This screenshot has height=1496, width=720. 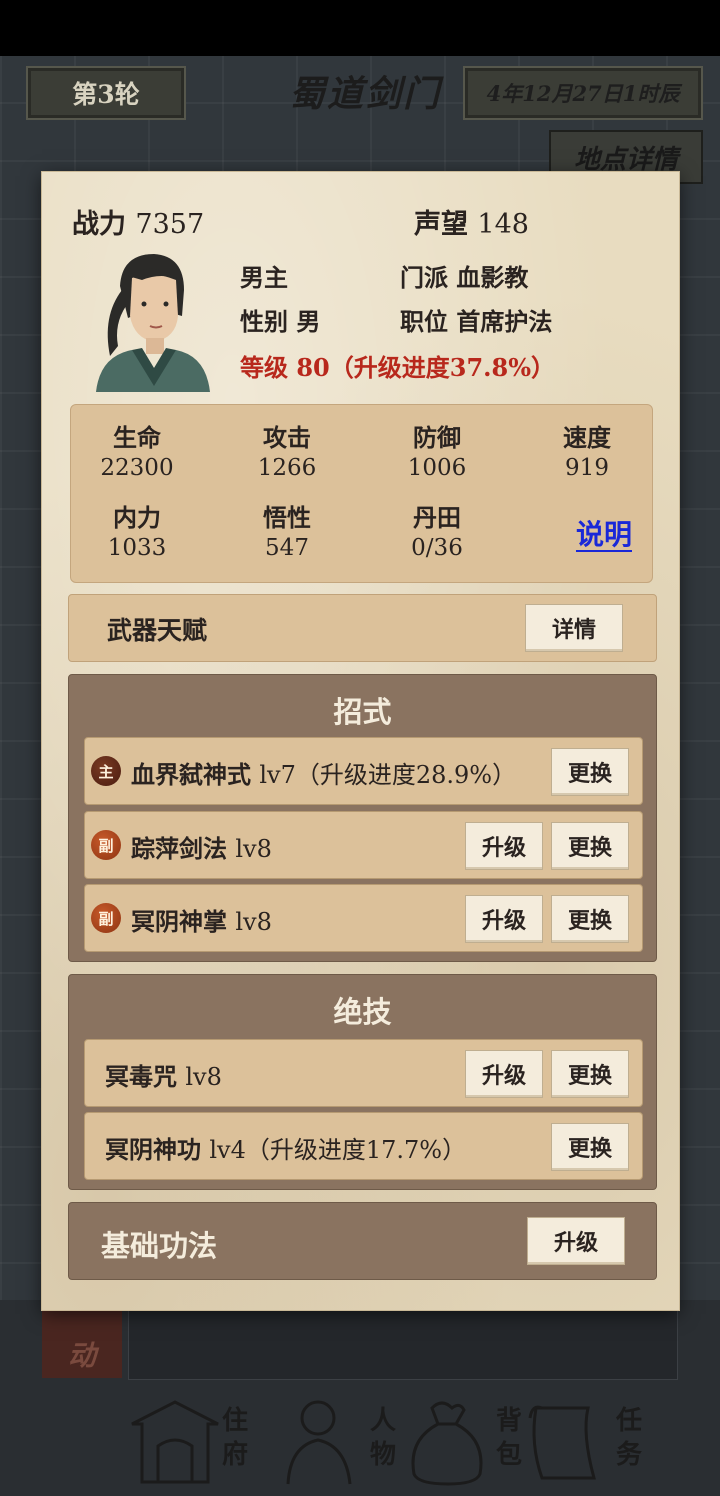 I want to click on skill-row: 冥阴神功 lv4（升级进度17.7%） 更换, so click(x=363, y=1146).